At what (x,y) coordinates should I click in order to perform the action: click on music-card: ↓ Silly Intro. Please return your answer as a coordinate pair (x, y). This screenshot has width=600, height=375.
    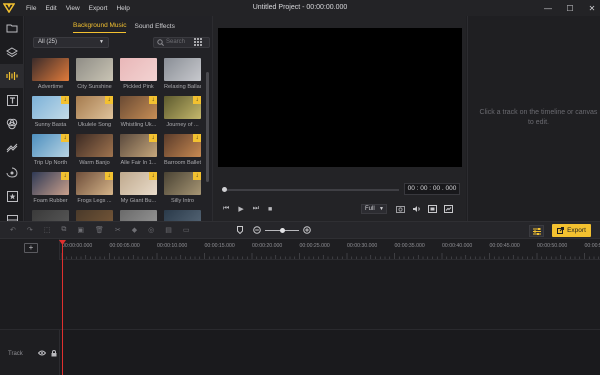
    Looking at the image, I should click on (182, 188).